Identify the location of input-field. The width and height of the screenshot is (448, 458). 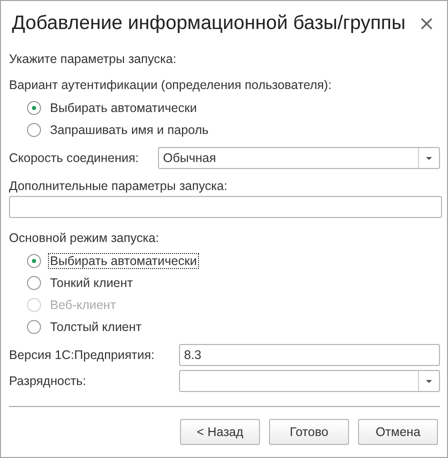
(225, 207).